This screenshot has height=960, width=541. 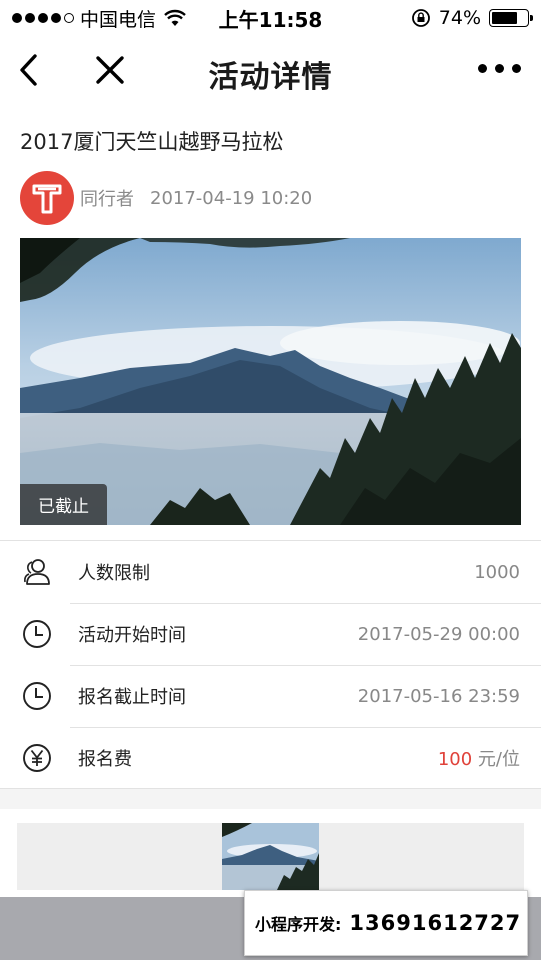 I want to click on deadline-label: 报名截止时间, so click(x=132, y=697).